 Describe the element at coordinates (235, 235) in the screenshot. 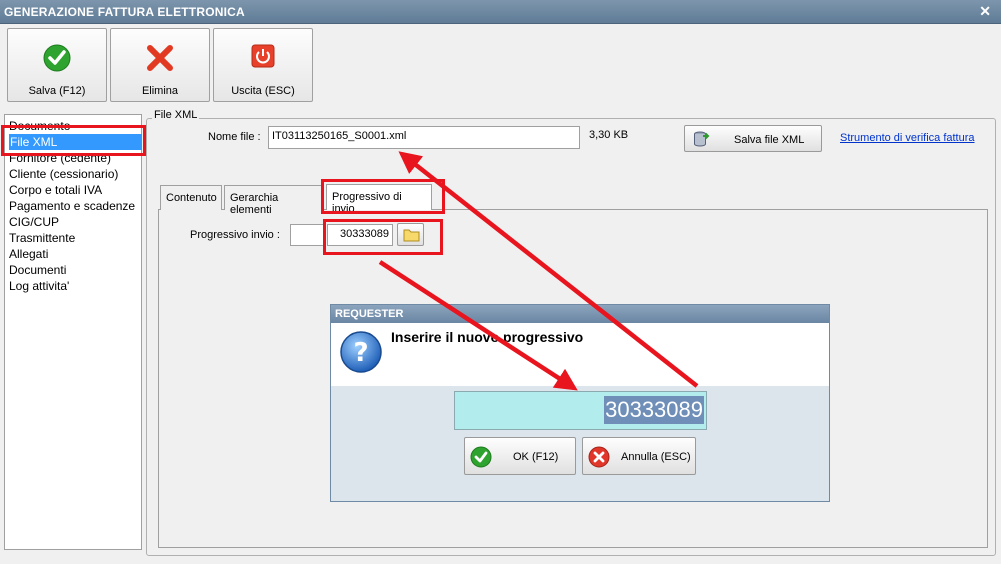

I see `progressivo-label: Progressivo invio :` at that location.